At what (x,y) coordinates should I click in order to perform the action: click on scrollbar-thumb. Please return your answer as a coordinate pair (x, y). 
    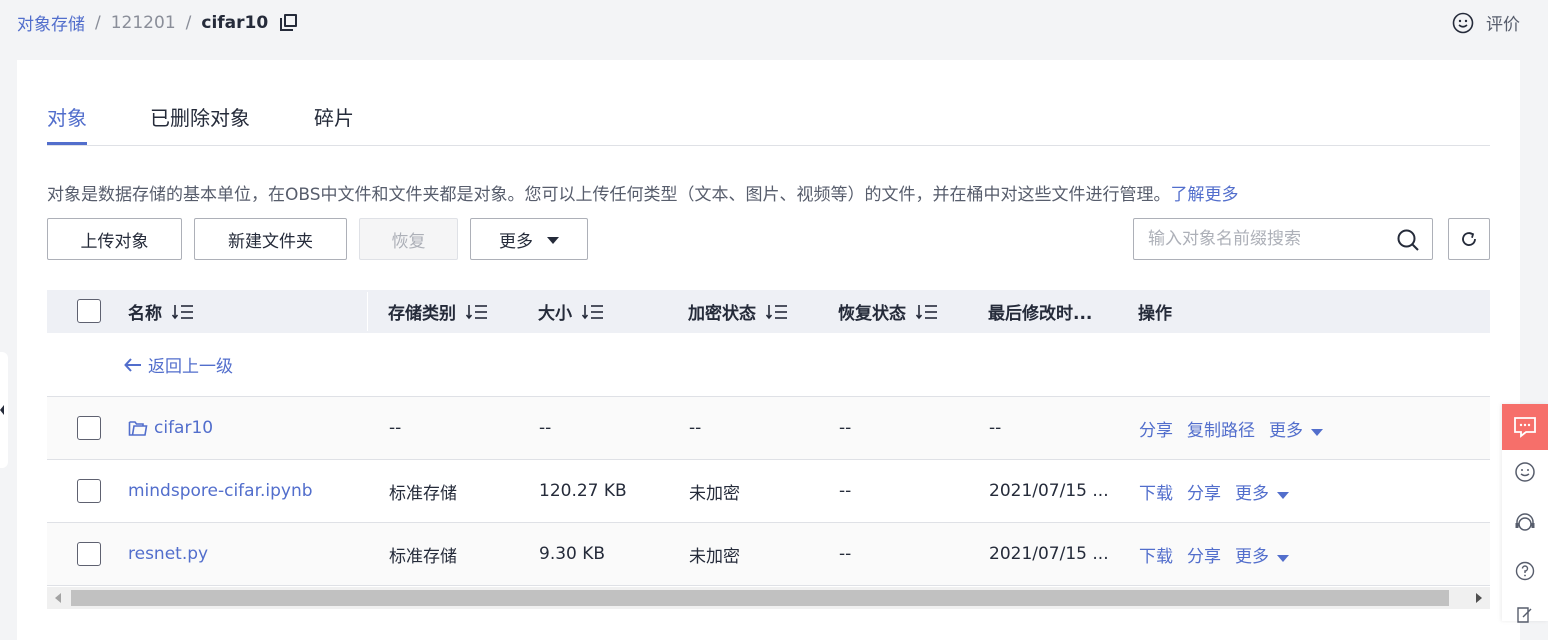
    Looking at the image, I should click on (760, 598).